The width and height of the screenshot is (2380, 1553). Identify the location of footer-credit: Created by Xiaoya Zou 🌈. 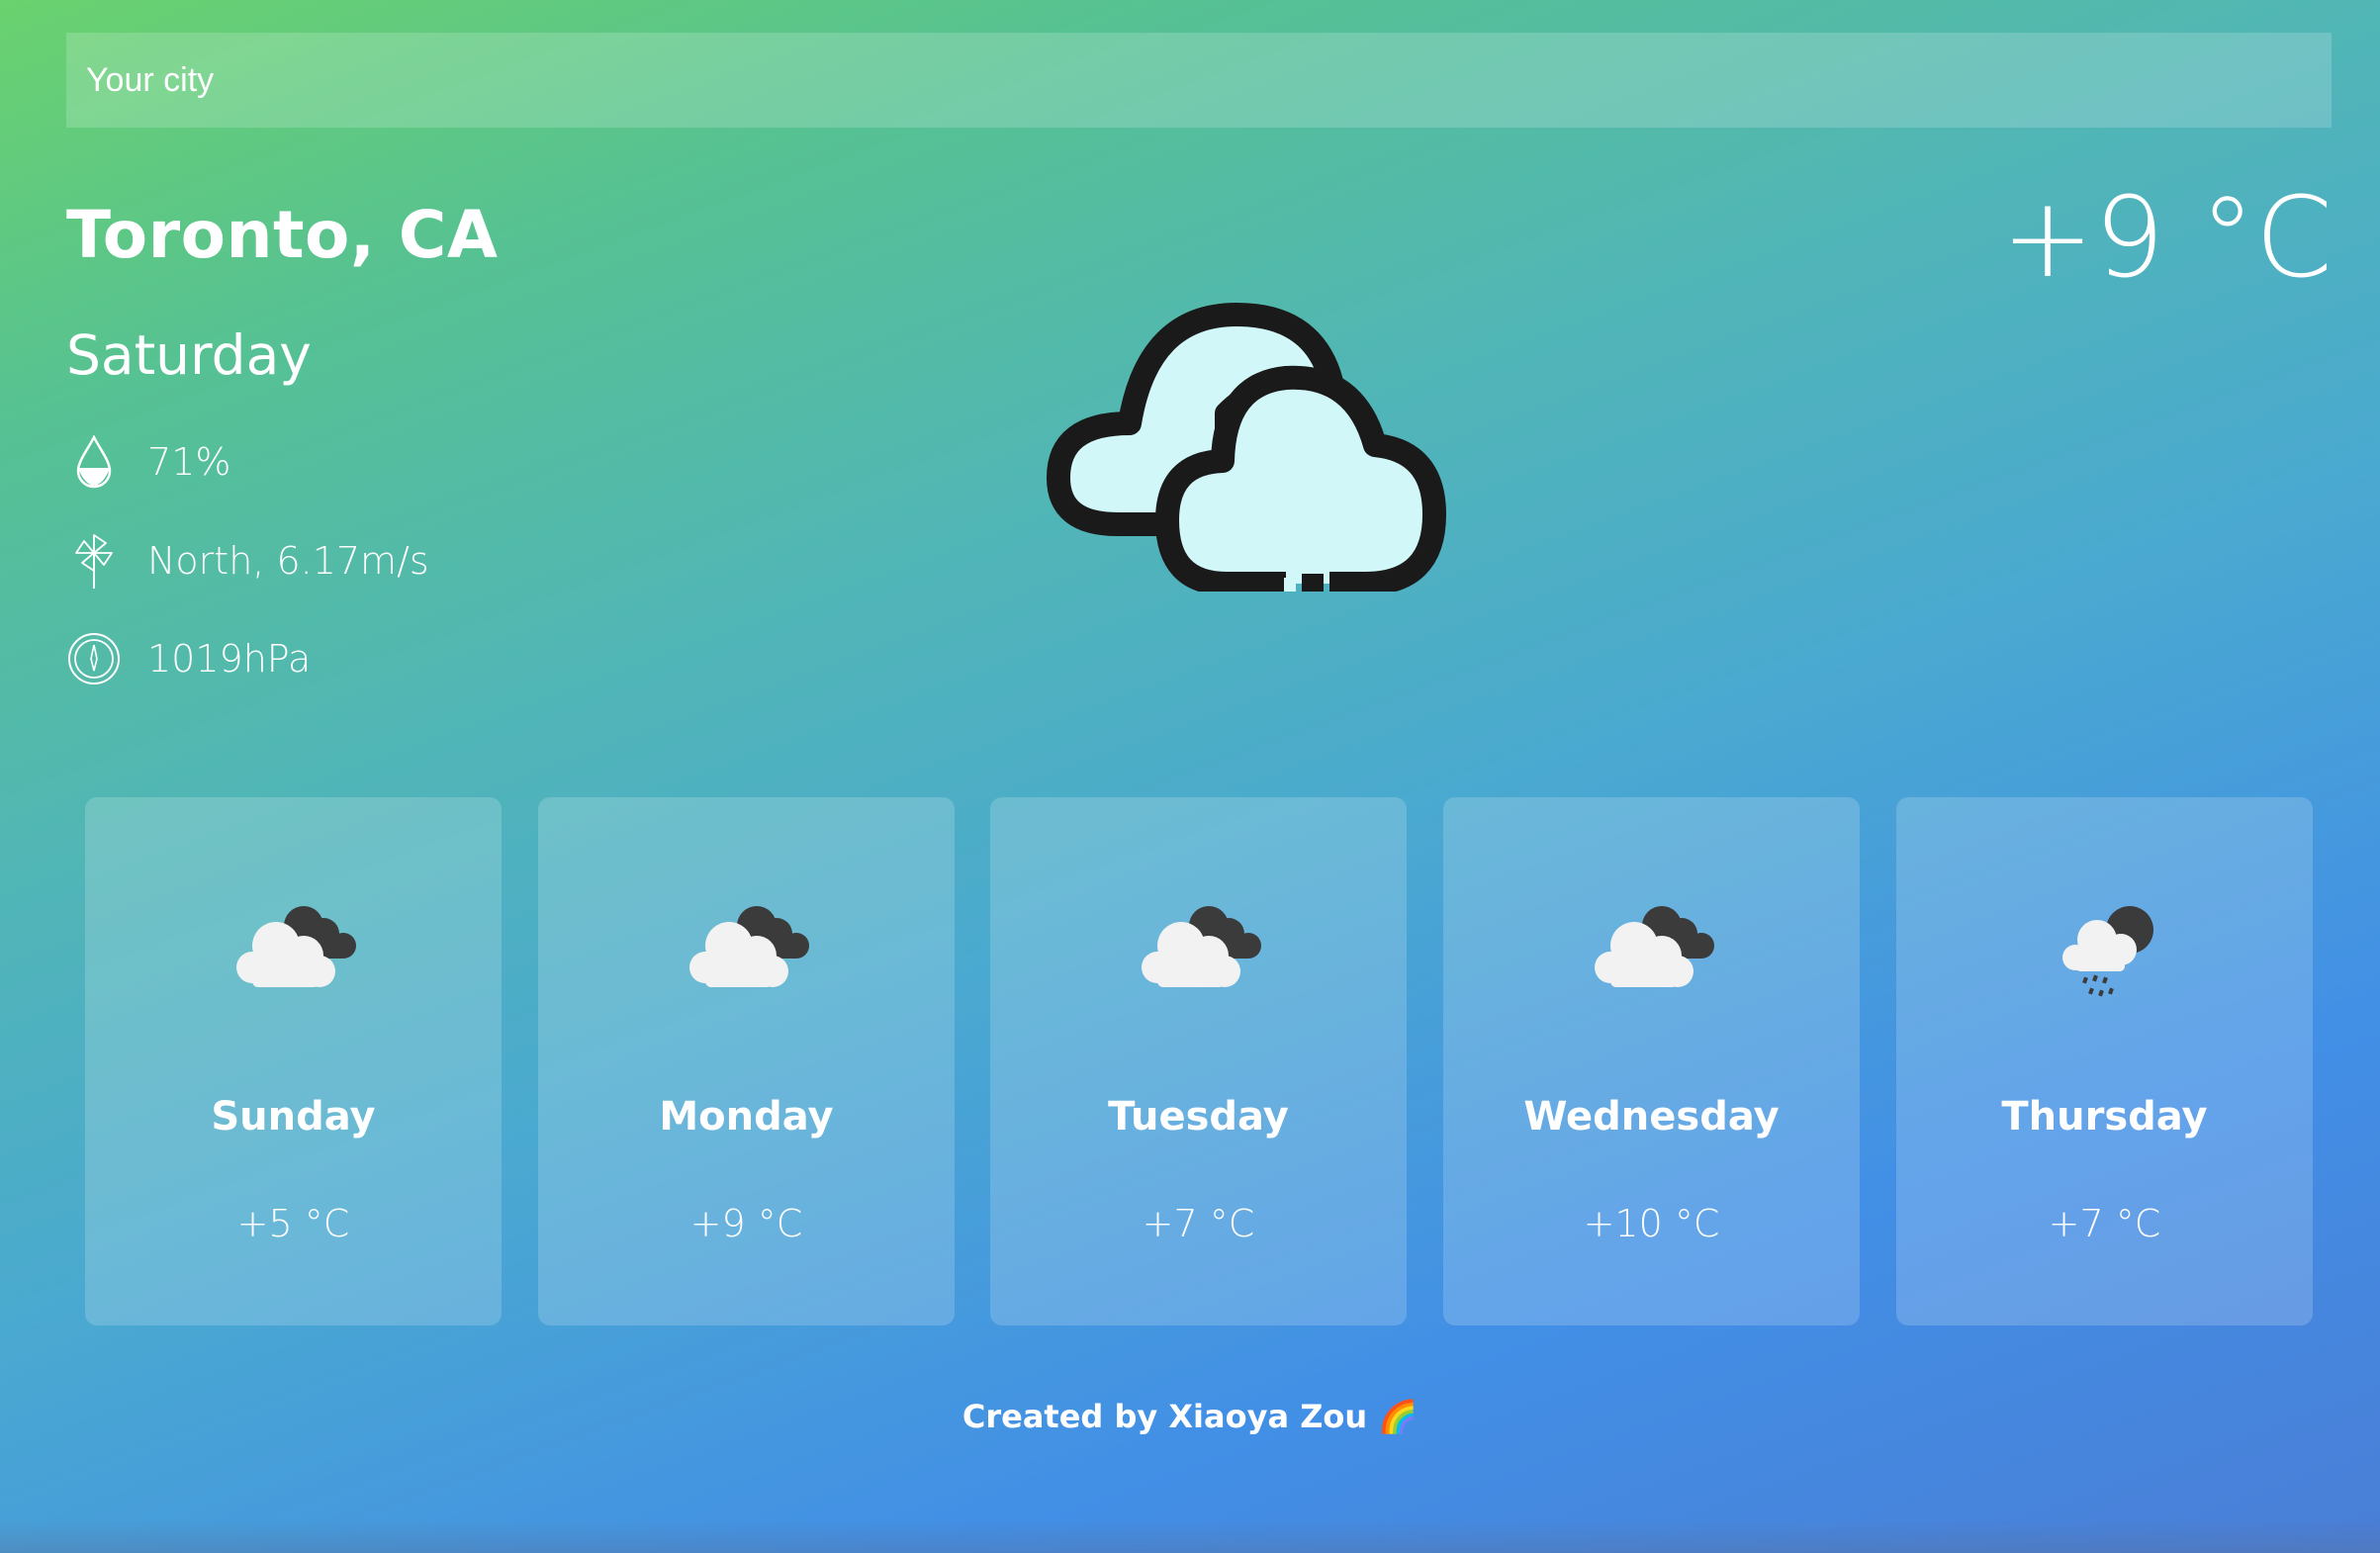
(1190, 1416).